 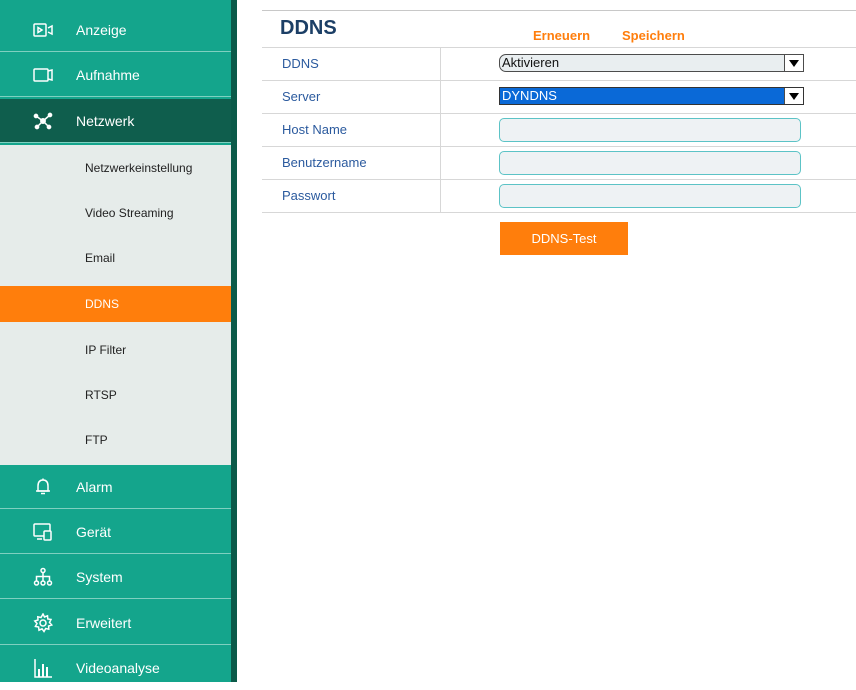 I want to click on username-input, so click(x=650, y=163).